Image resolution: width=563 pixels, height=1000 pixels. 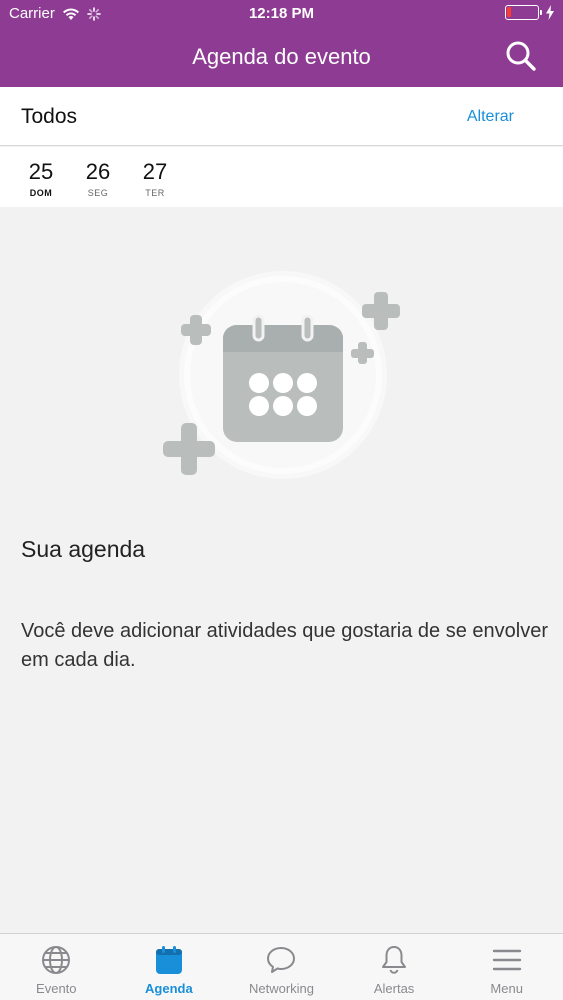 What do you see at coordinates (521, 56) in the screenshot?
I see `search-icon` at bounding box center [521, 56].